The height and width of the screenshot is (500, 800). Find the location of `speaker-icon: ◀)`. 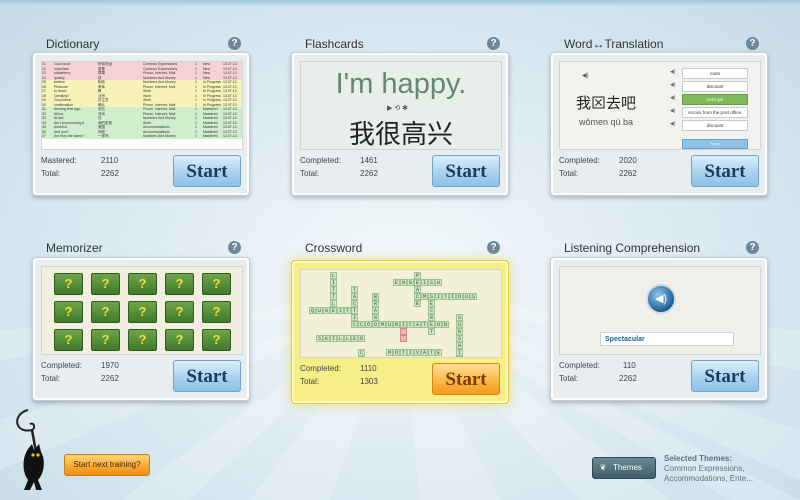

speaker-icon: ◀) is located at coordinates (585, 75).